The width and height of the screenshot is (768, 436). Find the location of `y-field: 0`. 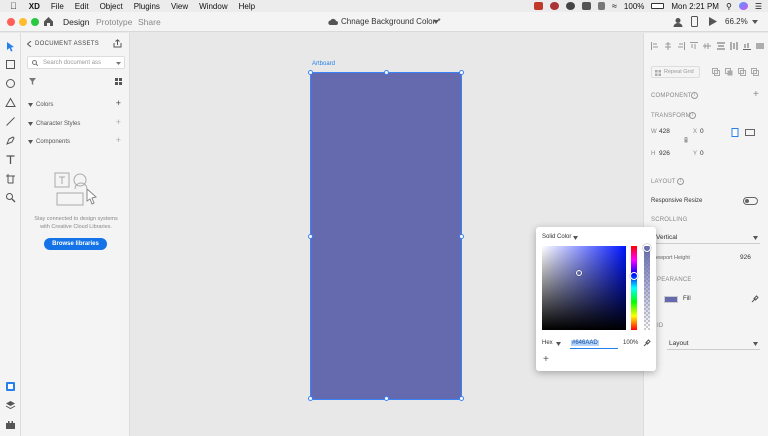

y-field: 0 is located at coordinates (702, 153).